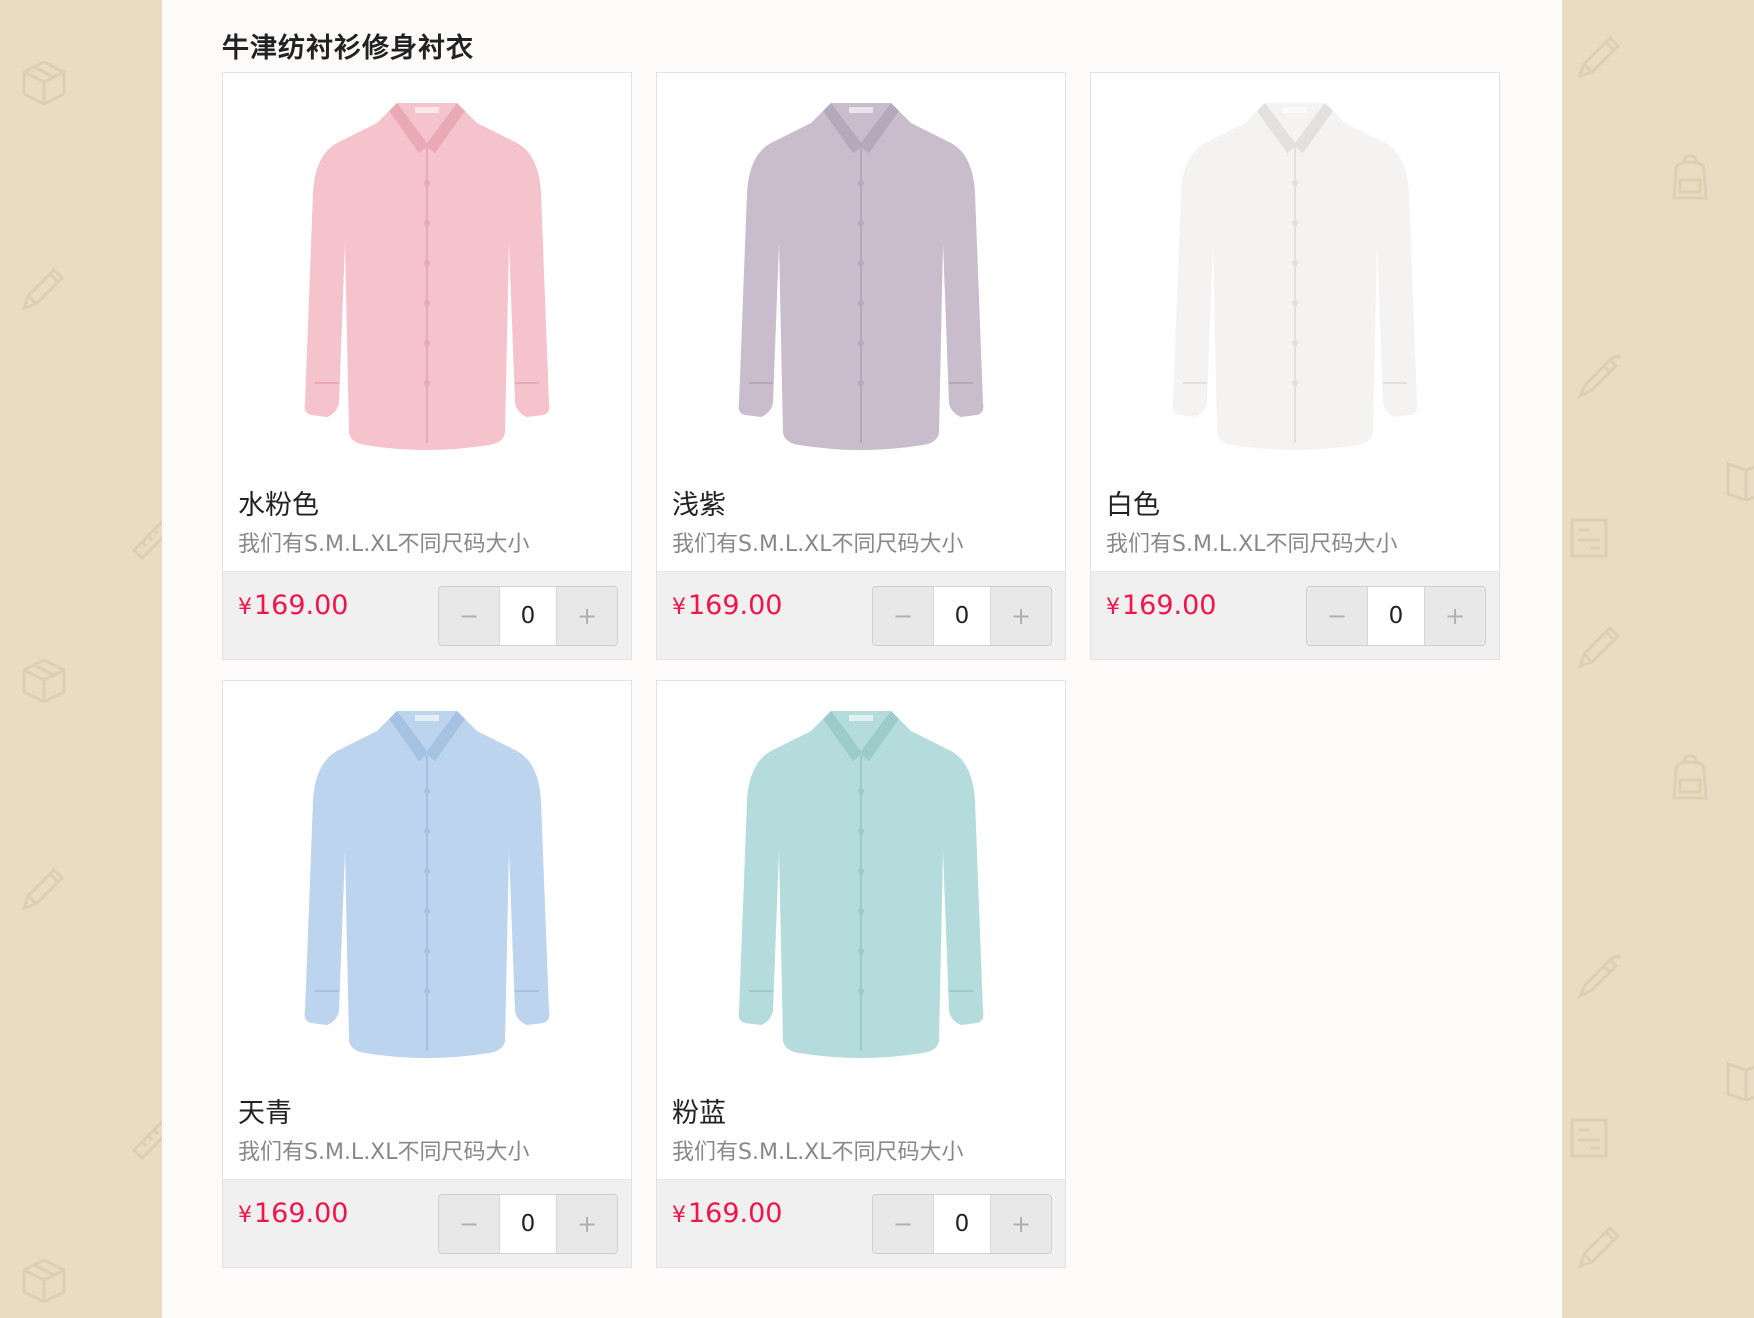 The height and width of the screenshot is (1318, 1754). What do you see at coordinates (1133, 505) in the screenshot?
I see `product-name: 白色` at bounding box center [1133, 505].